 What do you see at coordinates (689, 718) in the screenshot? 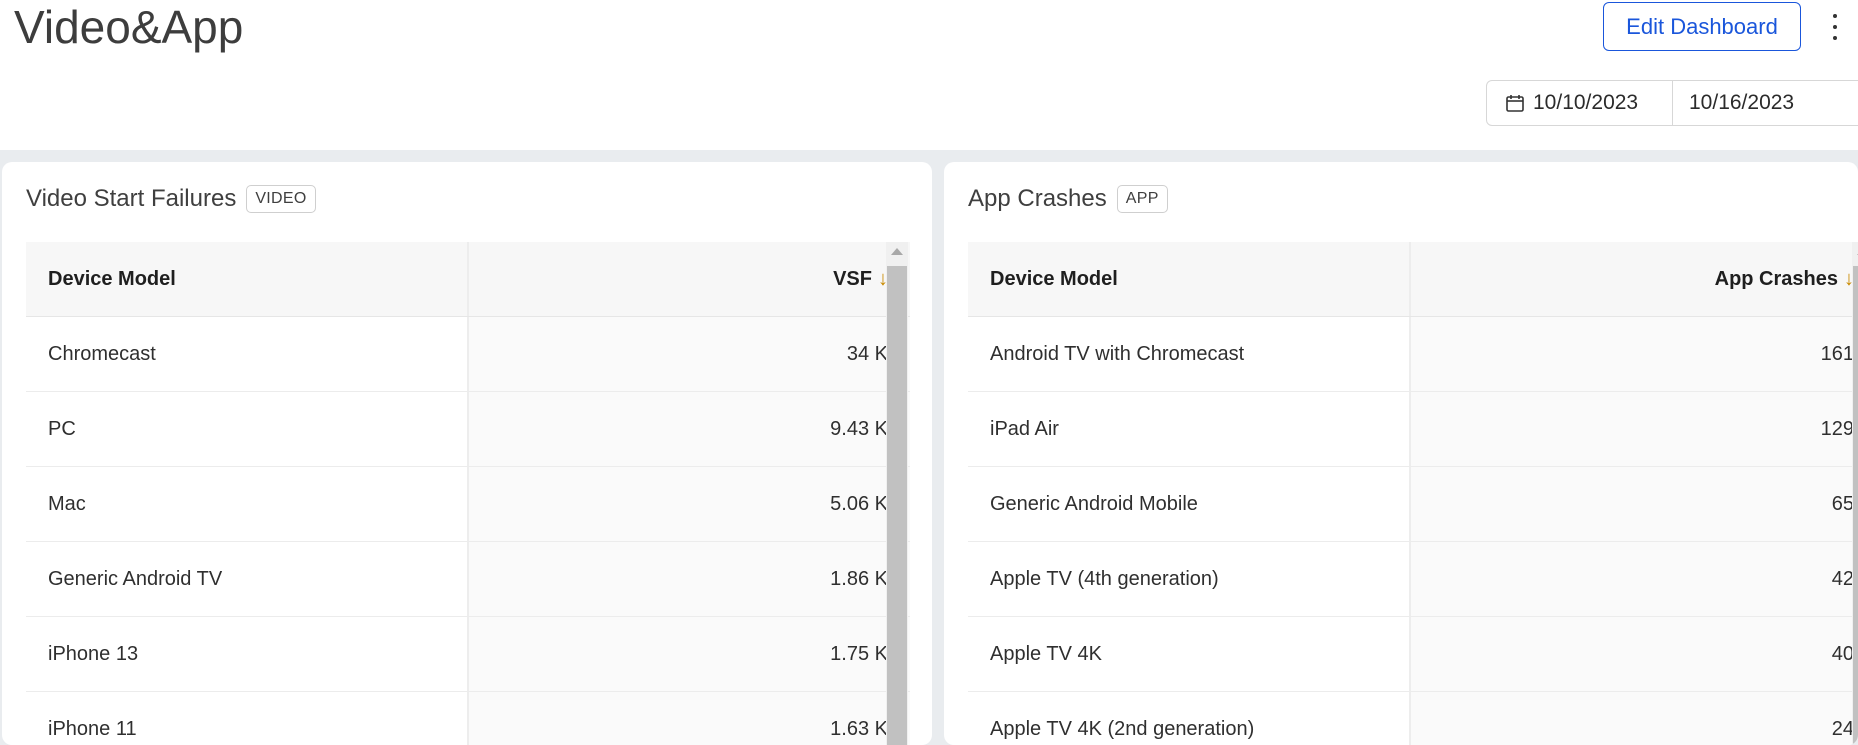
I see `metric-value-cell: 1.63 K` at bounding box center [689, 718].